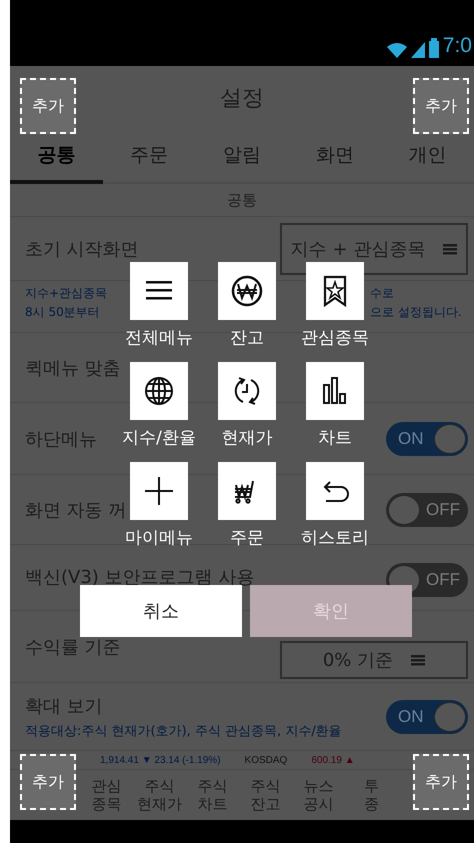 The height and width of the screenshot is (843, 474). Describe the element at coordinates (265, 795) in the screenshot. I see `nav-item: 주식 잔고` at that location.